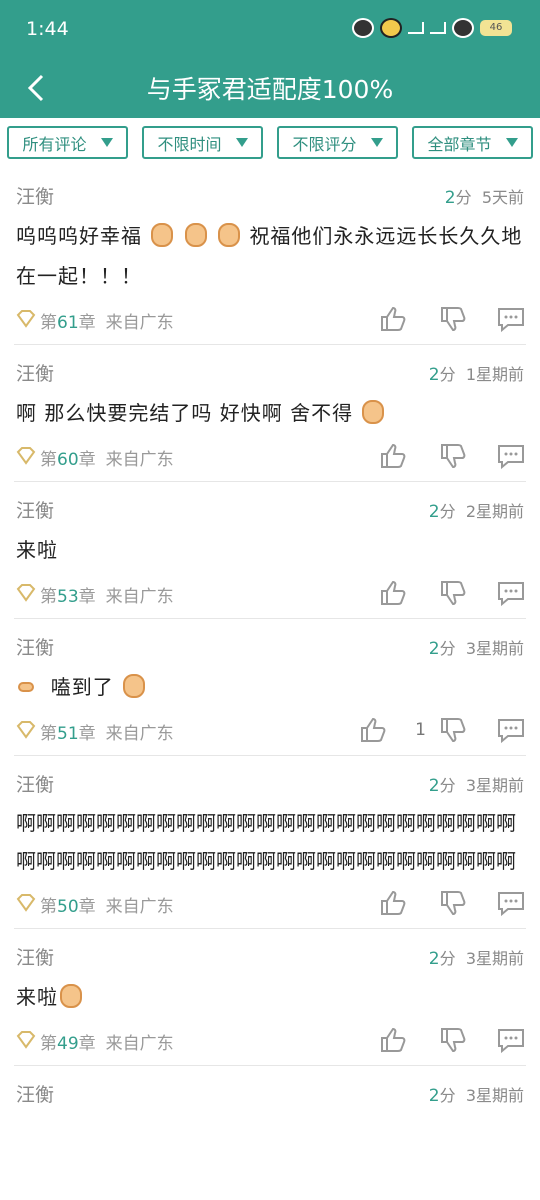  I want to click on comment-text-part: 啊 那么快要完结了吗 好快啊 舍不得, so click(185, 413).